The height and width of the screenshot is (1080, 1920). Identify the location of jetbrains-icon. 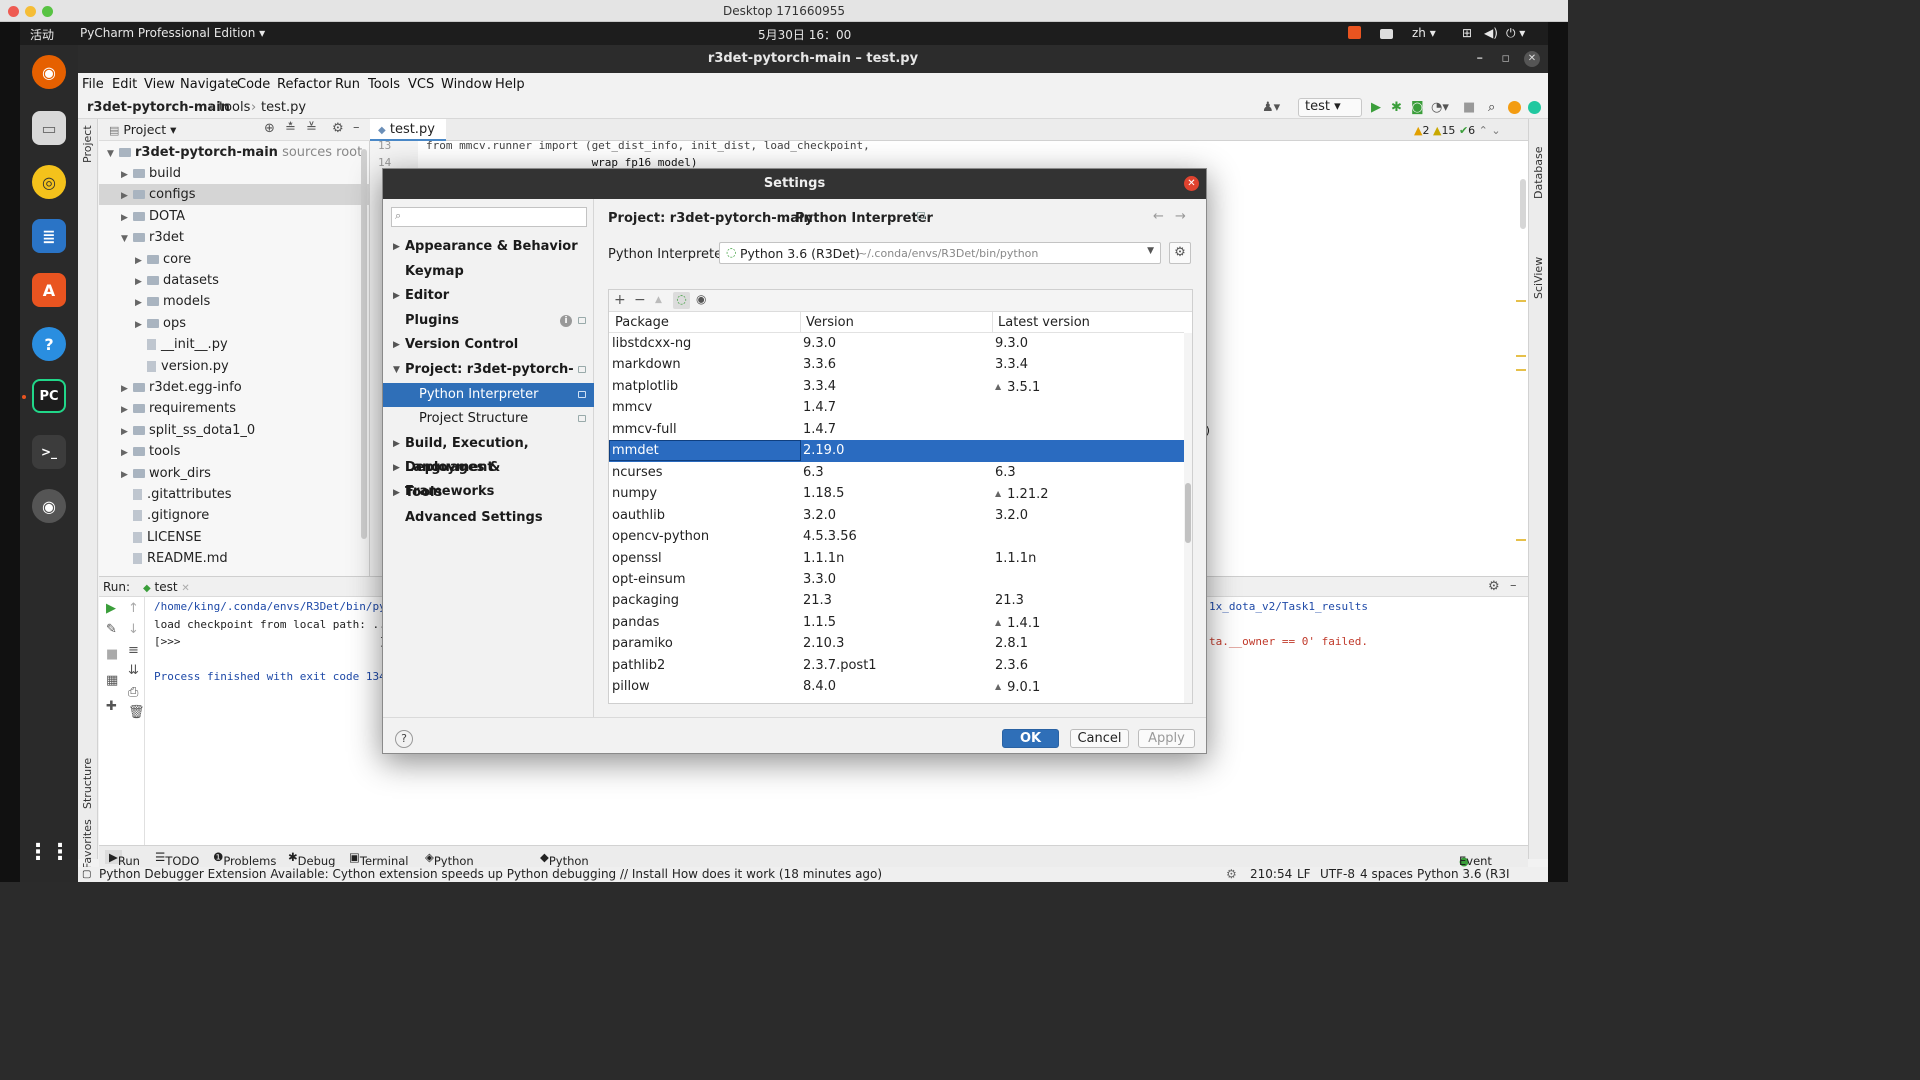
(1534, 107).